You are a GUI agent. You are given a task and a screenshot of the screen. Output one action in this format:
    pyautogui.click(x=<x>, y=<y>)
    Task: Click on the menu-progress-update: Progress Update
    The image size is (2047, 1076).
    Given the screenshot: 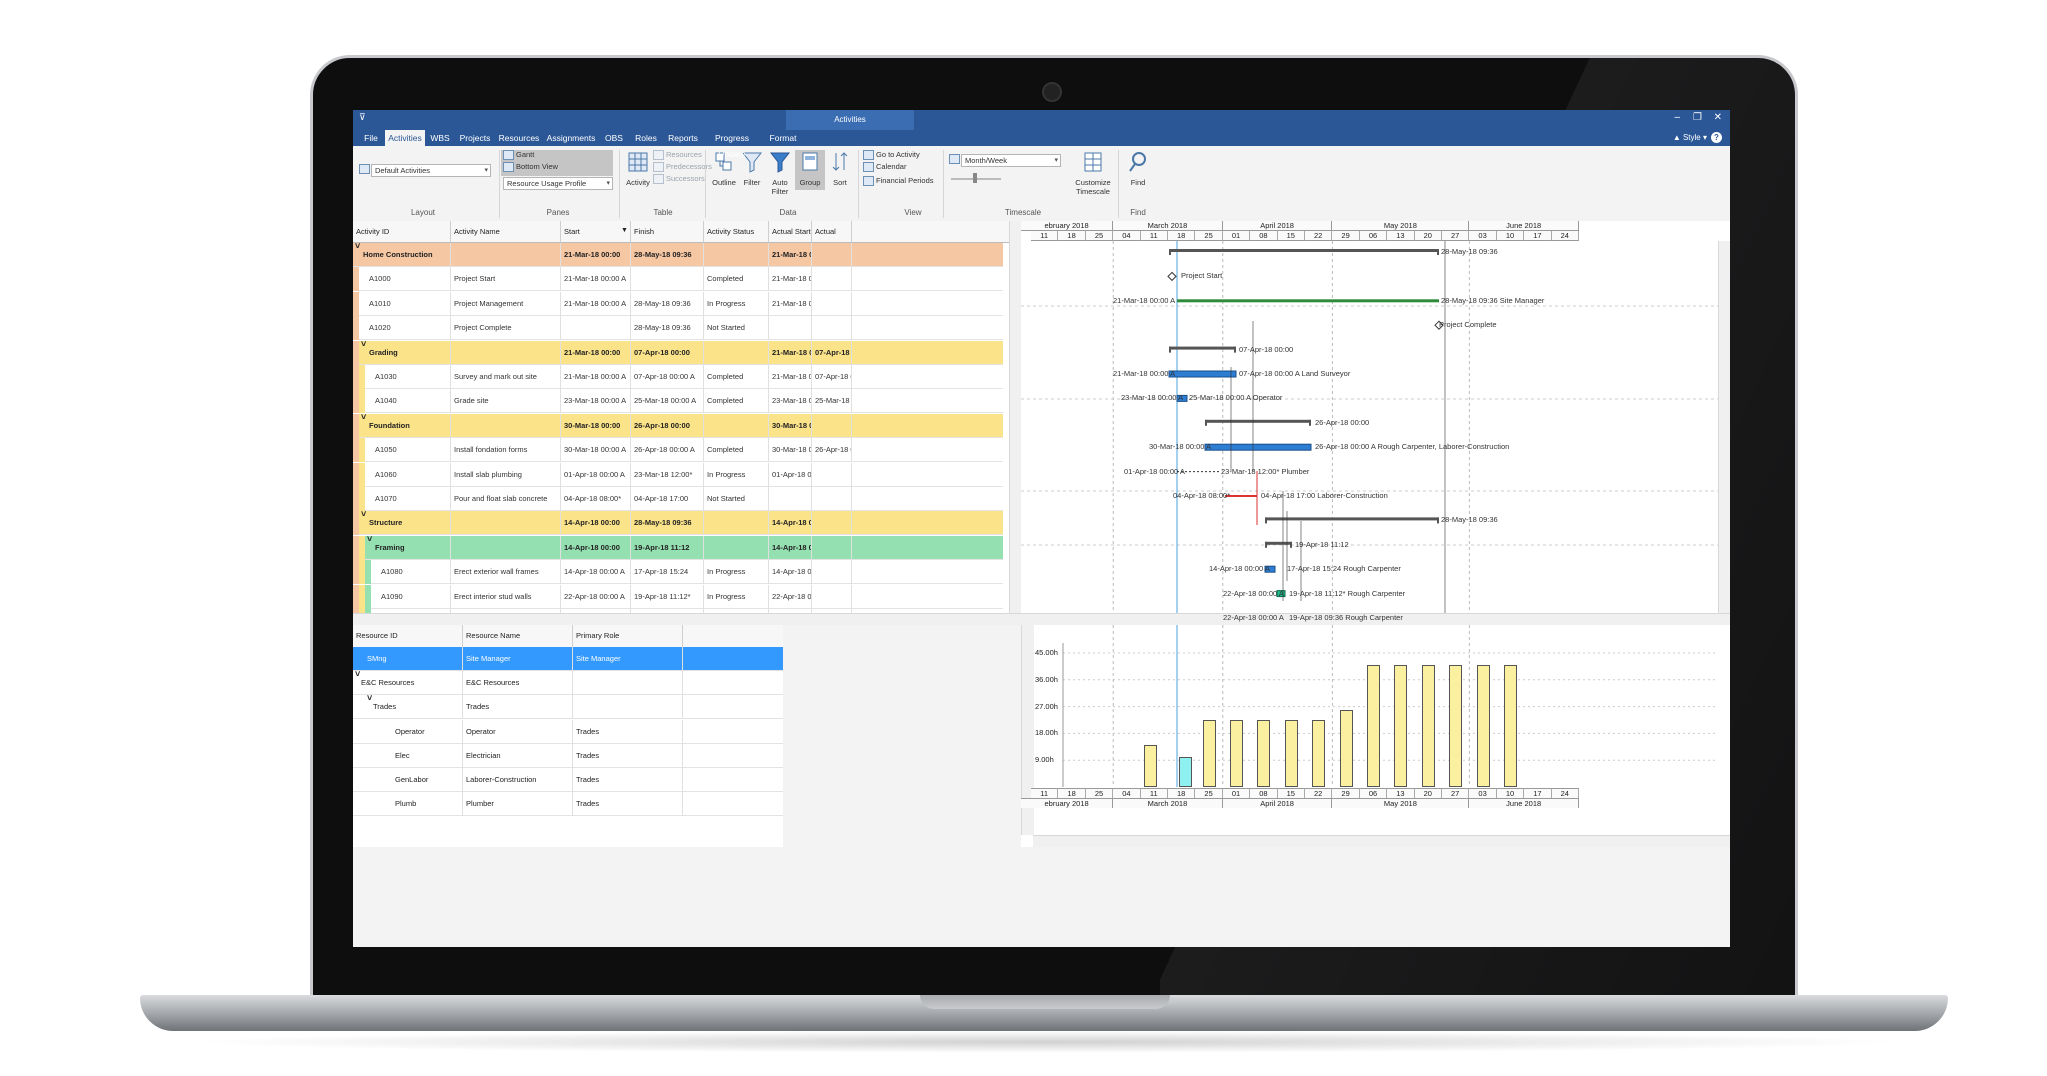 What is the action you would take?
    pyautogui.click(x=732, y=144)
    